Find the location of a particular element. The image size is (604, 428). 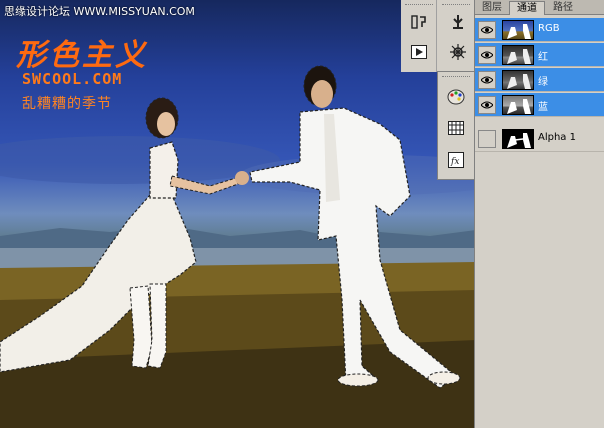

navigator-icon is located at coordinates (458, 52).